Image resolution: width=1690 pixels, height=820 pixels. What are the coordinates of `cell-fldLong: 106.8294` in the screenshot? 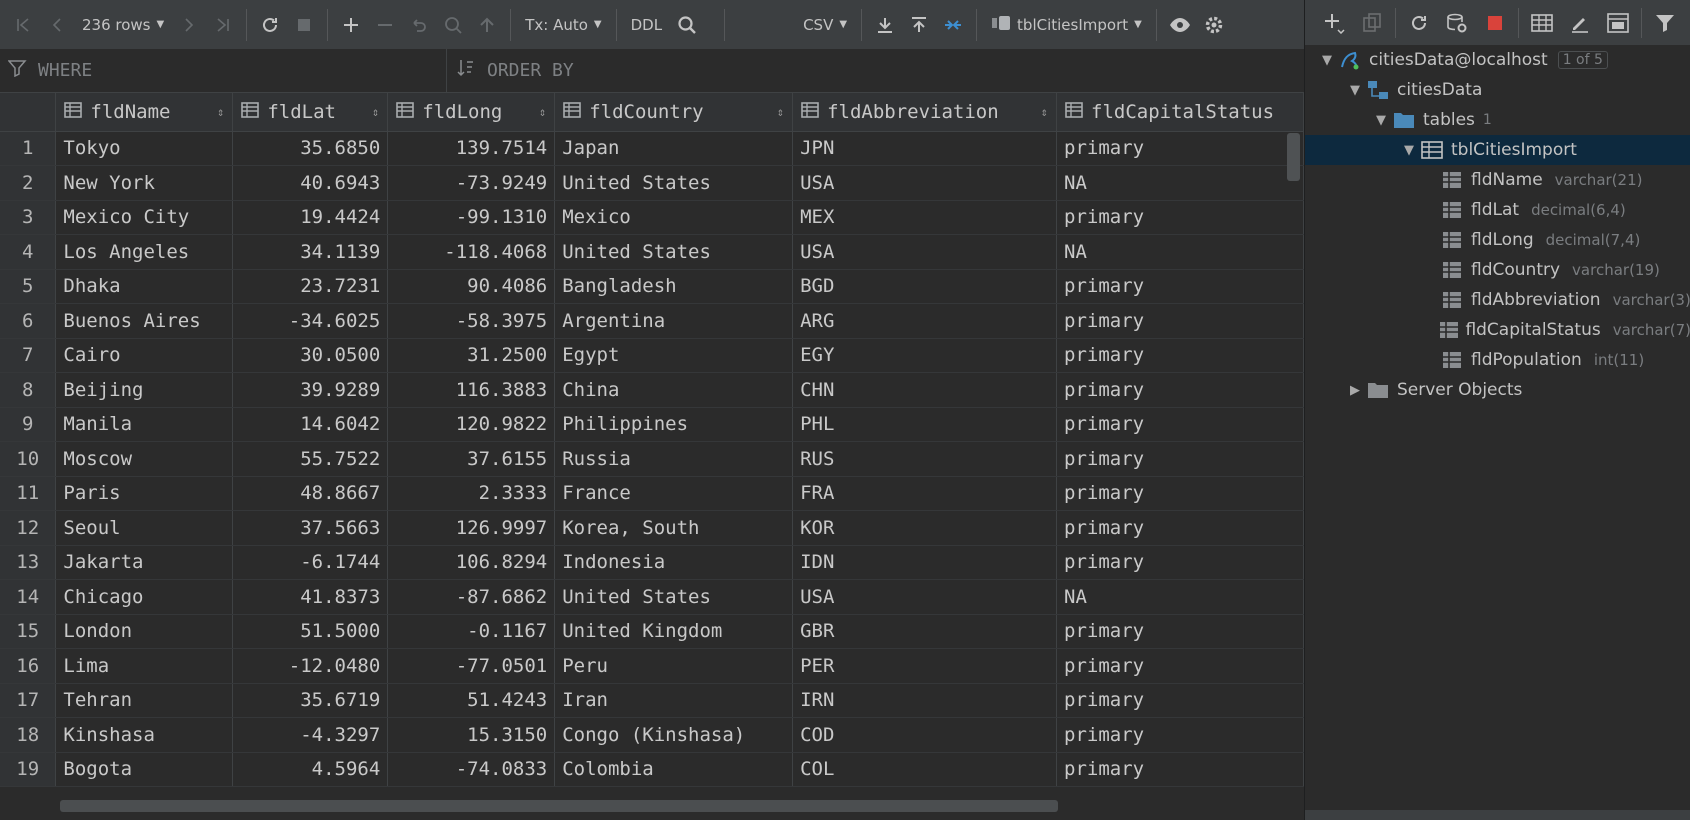 It's located at (471, 562).